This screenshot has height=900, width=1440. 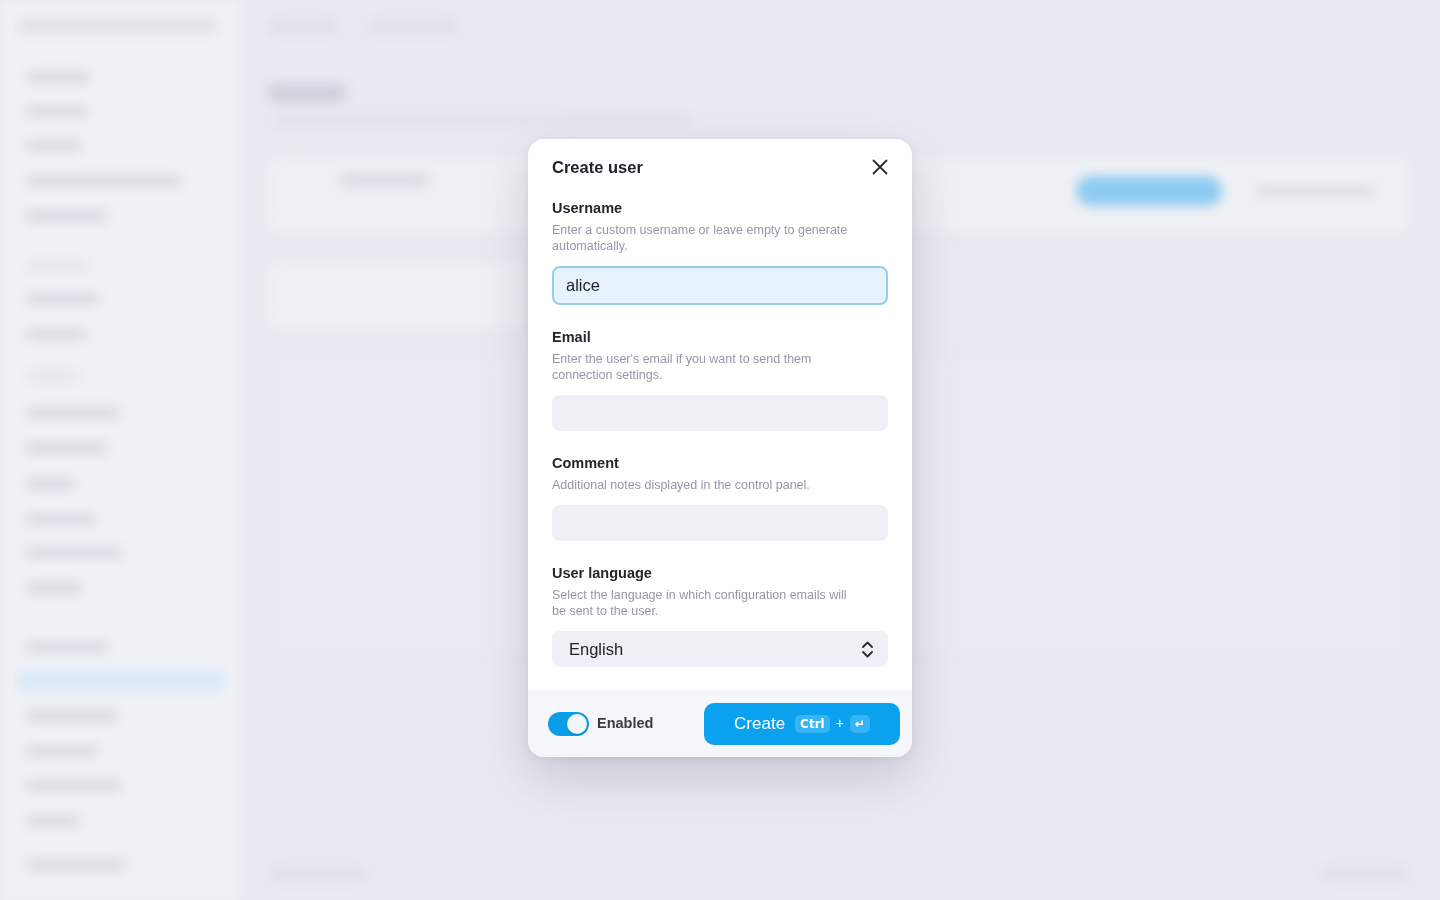 What do you see at coordinates (596, 649) in the screenshot?
I see `select-value: English` at bounding box center [596, 649].